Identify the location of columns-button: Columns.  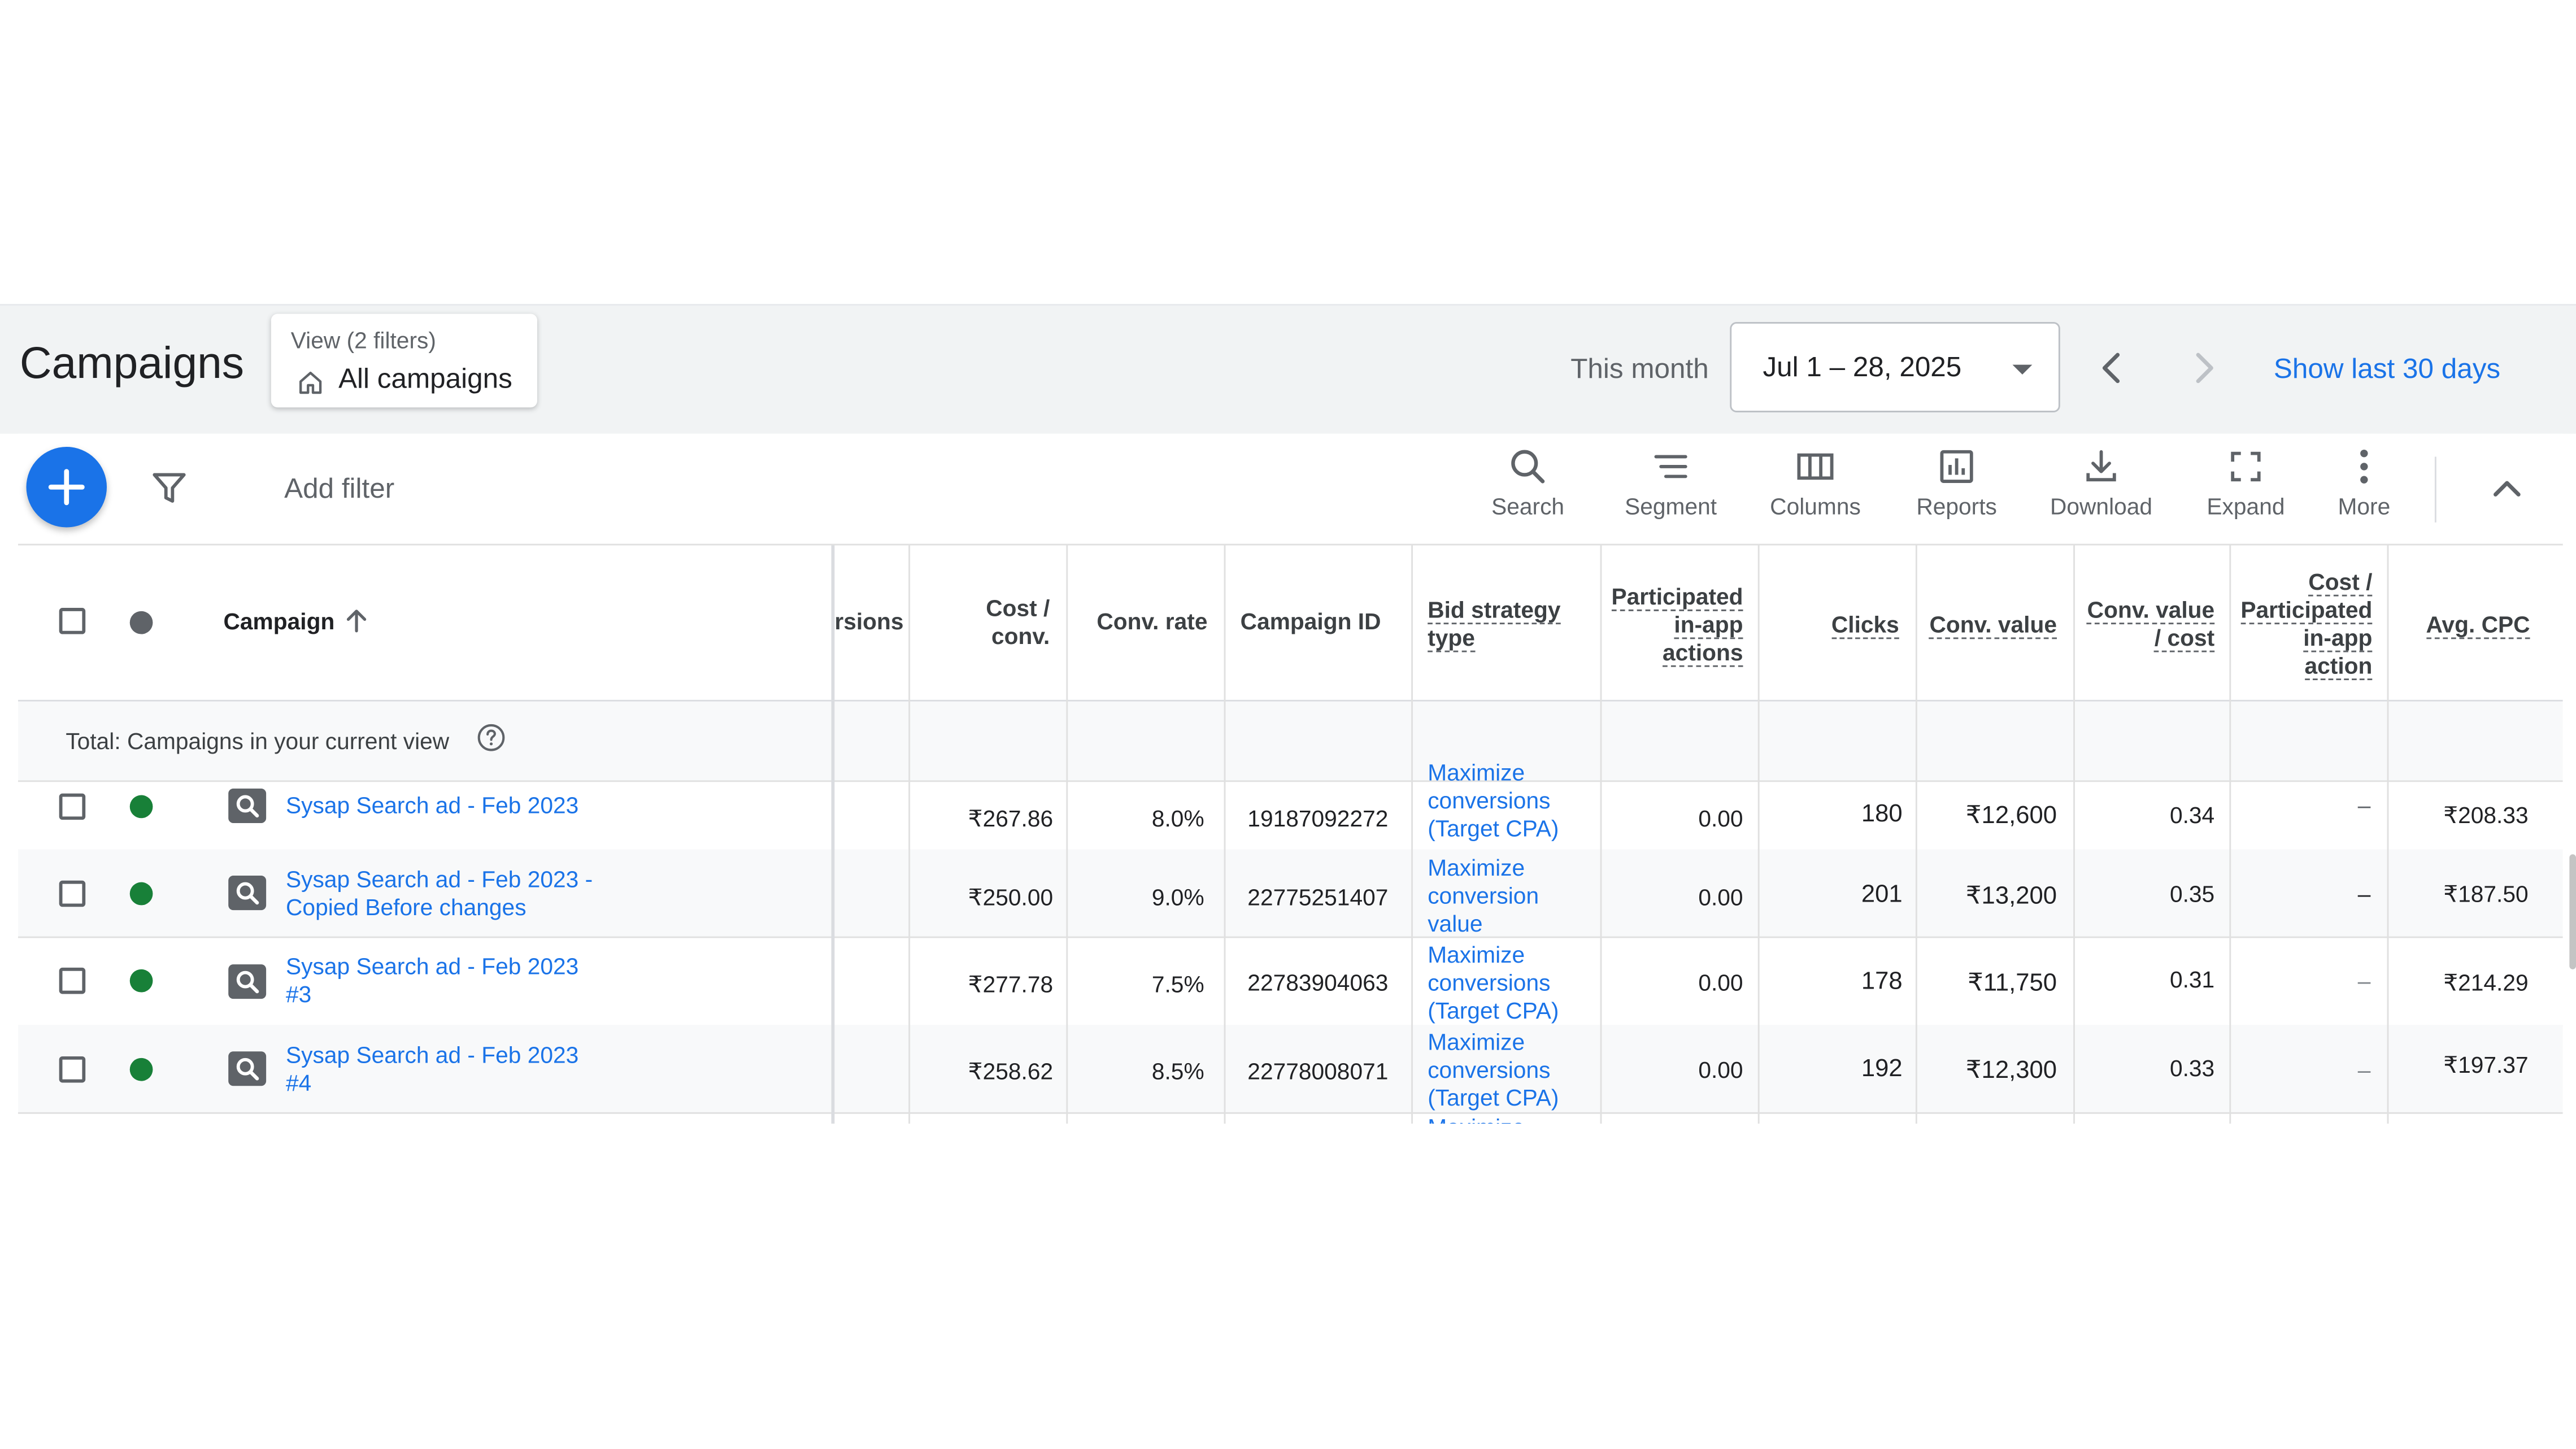
(1815, 483).